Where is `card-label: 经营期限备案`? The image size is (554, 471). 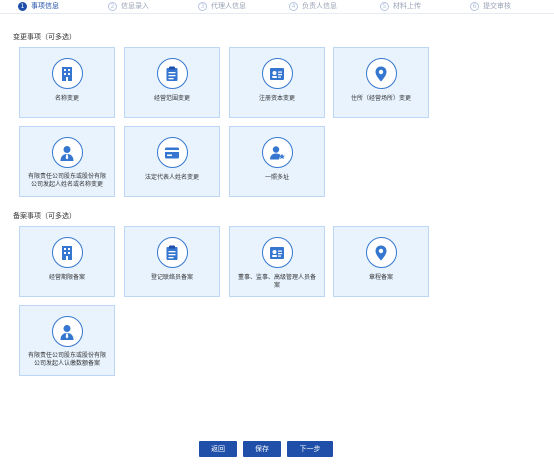
card-label: 经营期限备案 is located at coordinates (66, 277).